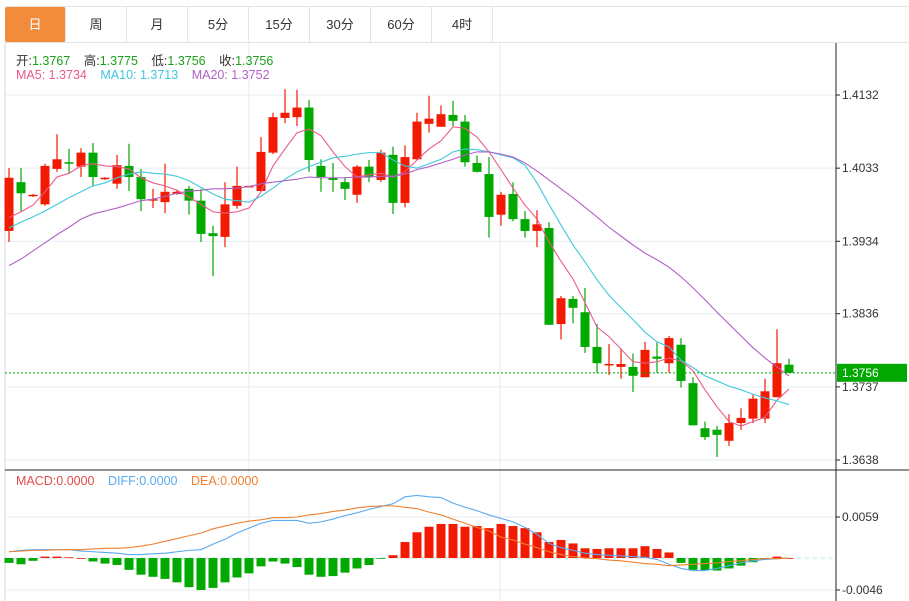 This screenshot has height=601, width=909. What do you see at coordinates (159, 61) in the screenshot?
I see `low-label: 低:` at bounding box center [159, 61].